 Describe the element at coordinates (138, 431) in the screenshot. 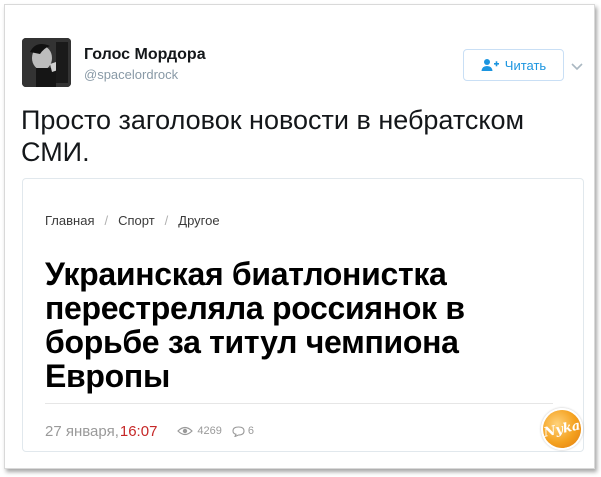

I see `article-time: 16:07` at that location.